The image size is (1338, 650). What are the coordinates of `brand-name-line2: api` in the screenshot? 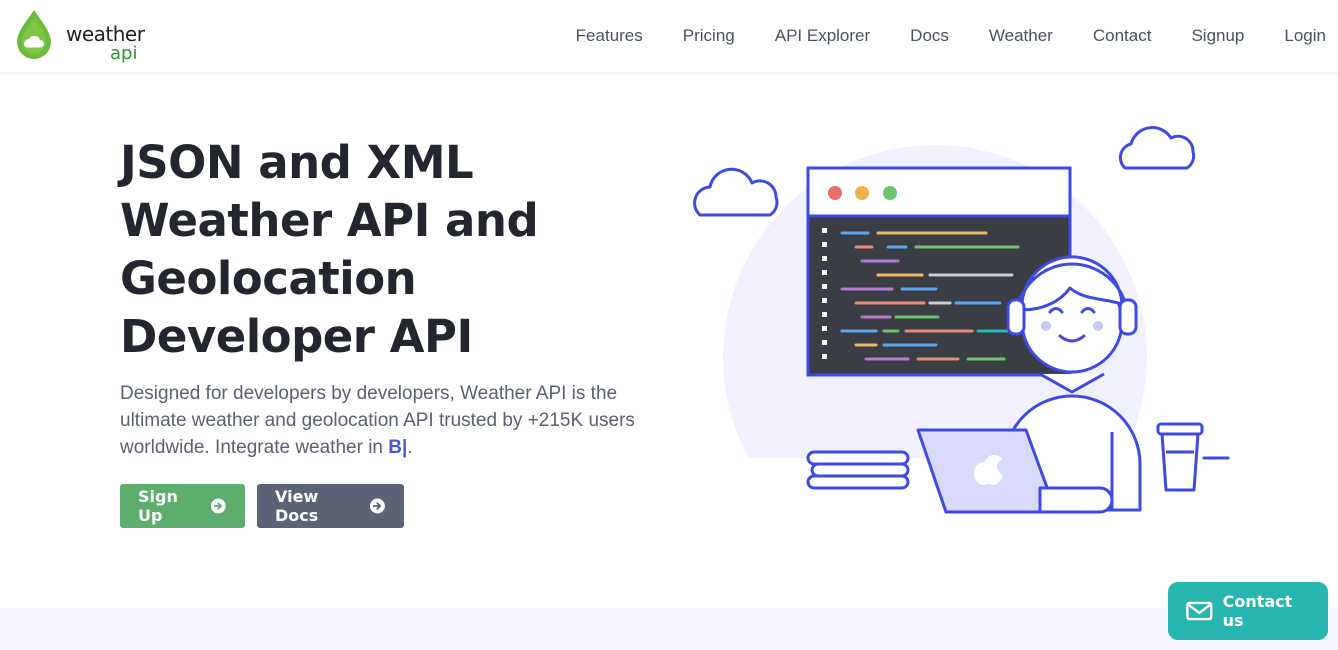 It's located at (124, 53).